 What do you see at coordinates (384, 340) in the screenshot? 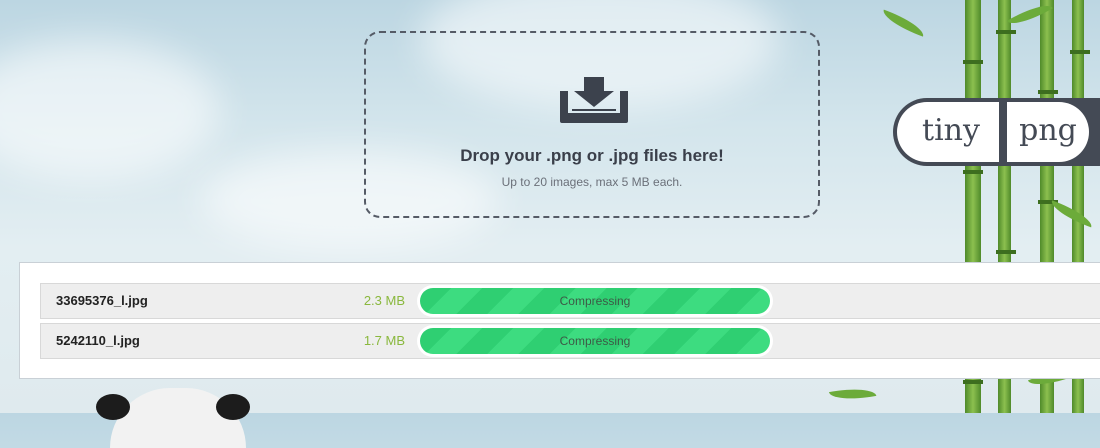
I see `file-size: 1.7 MB` at bounding box center [384, 340].